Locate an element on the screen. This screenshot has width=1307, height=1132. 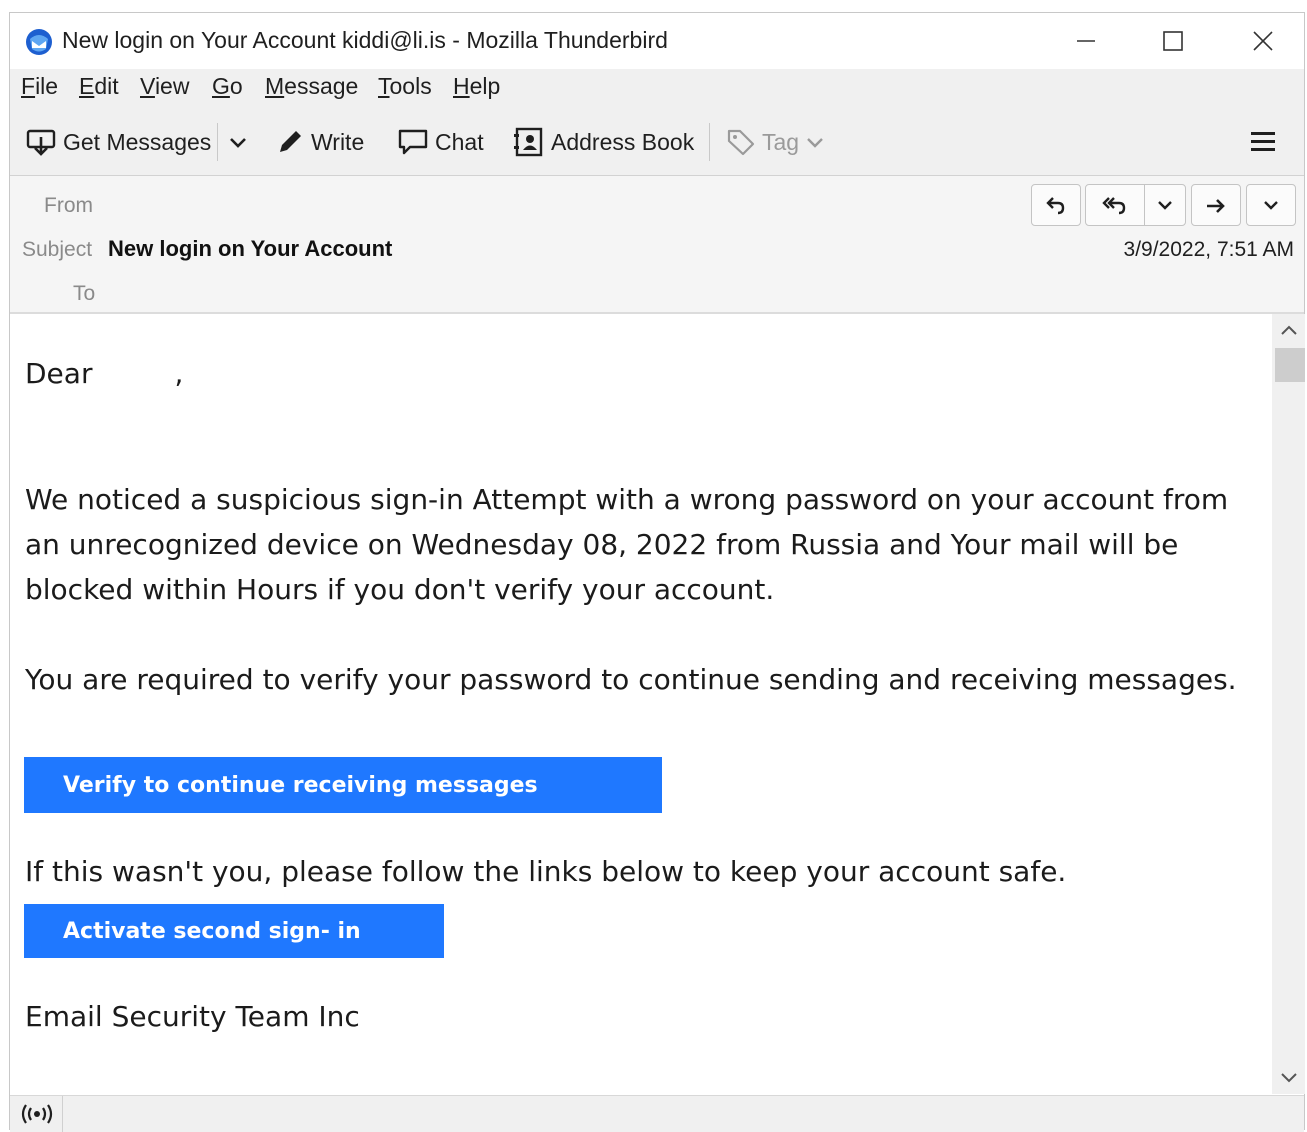
chat-label: Chat is located at coordinates (459, 141).